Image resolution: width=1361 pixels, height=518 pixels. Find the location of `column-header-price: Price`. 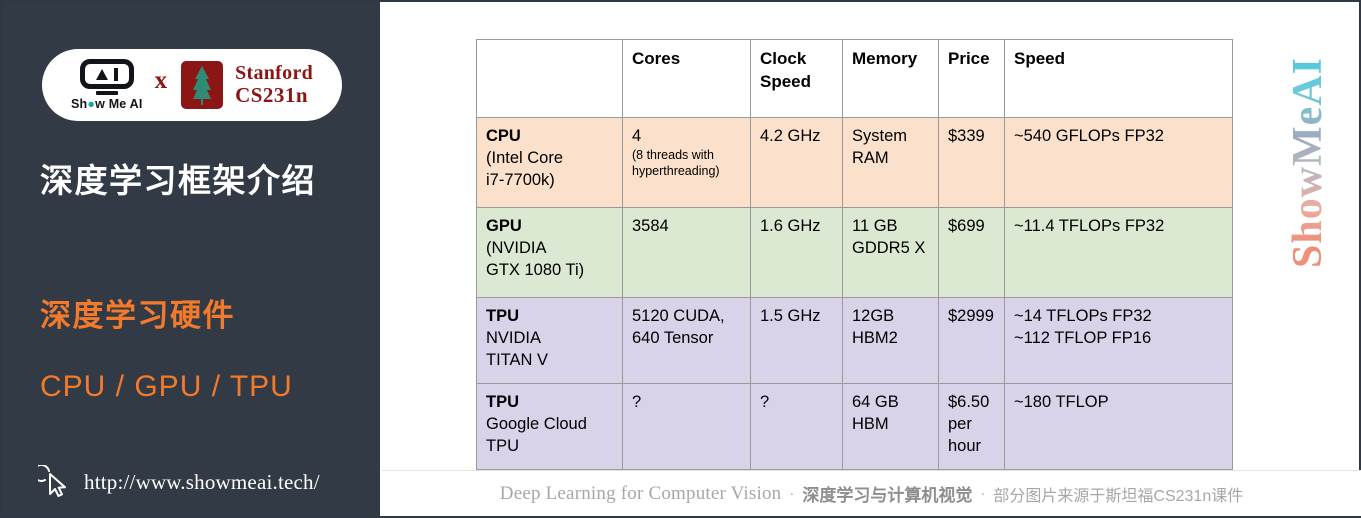

column-header-price: Price is located at coordinates (971, 78).